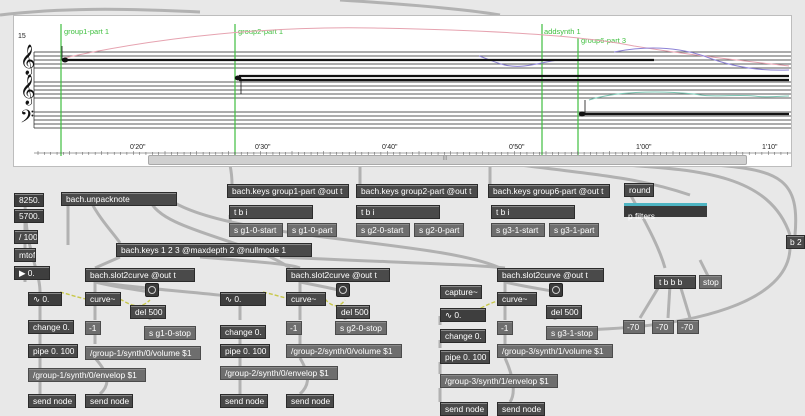  Describe the element at coordinates (639, 190) in the screenshot. I see `round-object: round` at that location.